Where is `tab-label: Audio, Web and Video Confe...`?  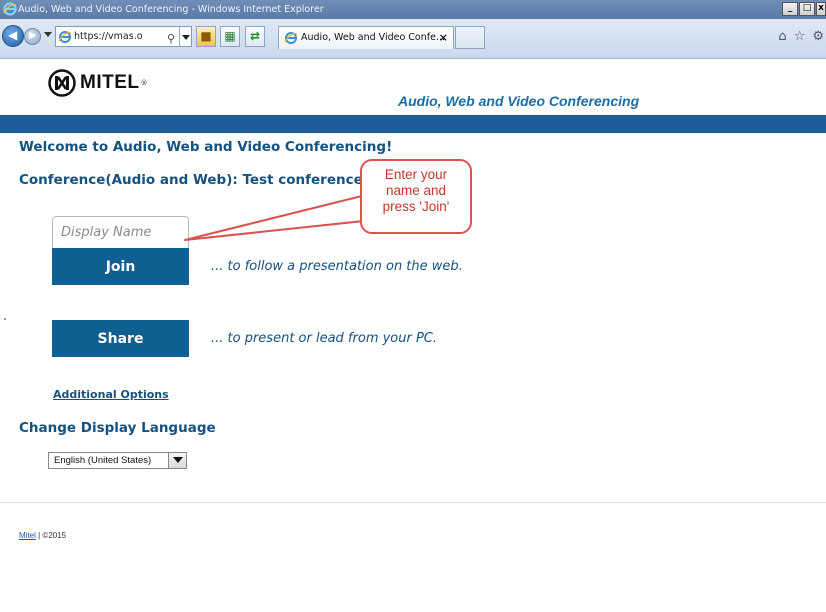 tab-label: Audio, Web and Video Confe... is located at coordinates (373, 37).